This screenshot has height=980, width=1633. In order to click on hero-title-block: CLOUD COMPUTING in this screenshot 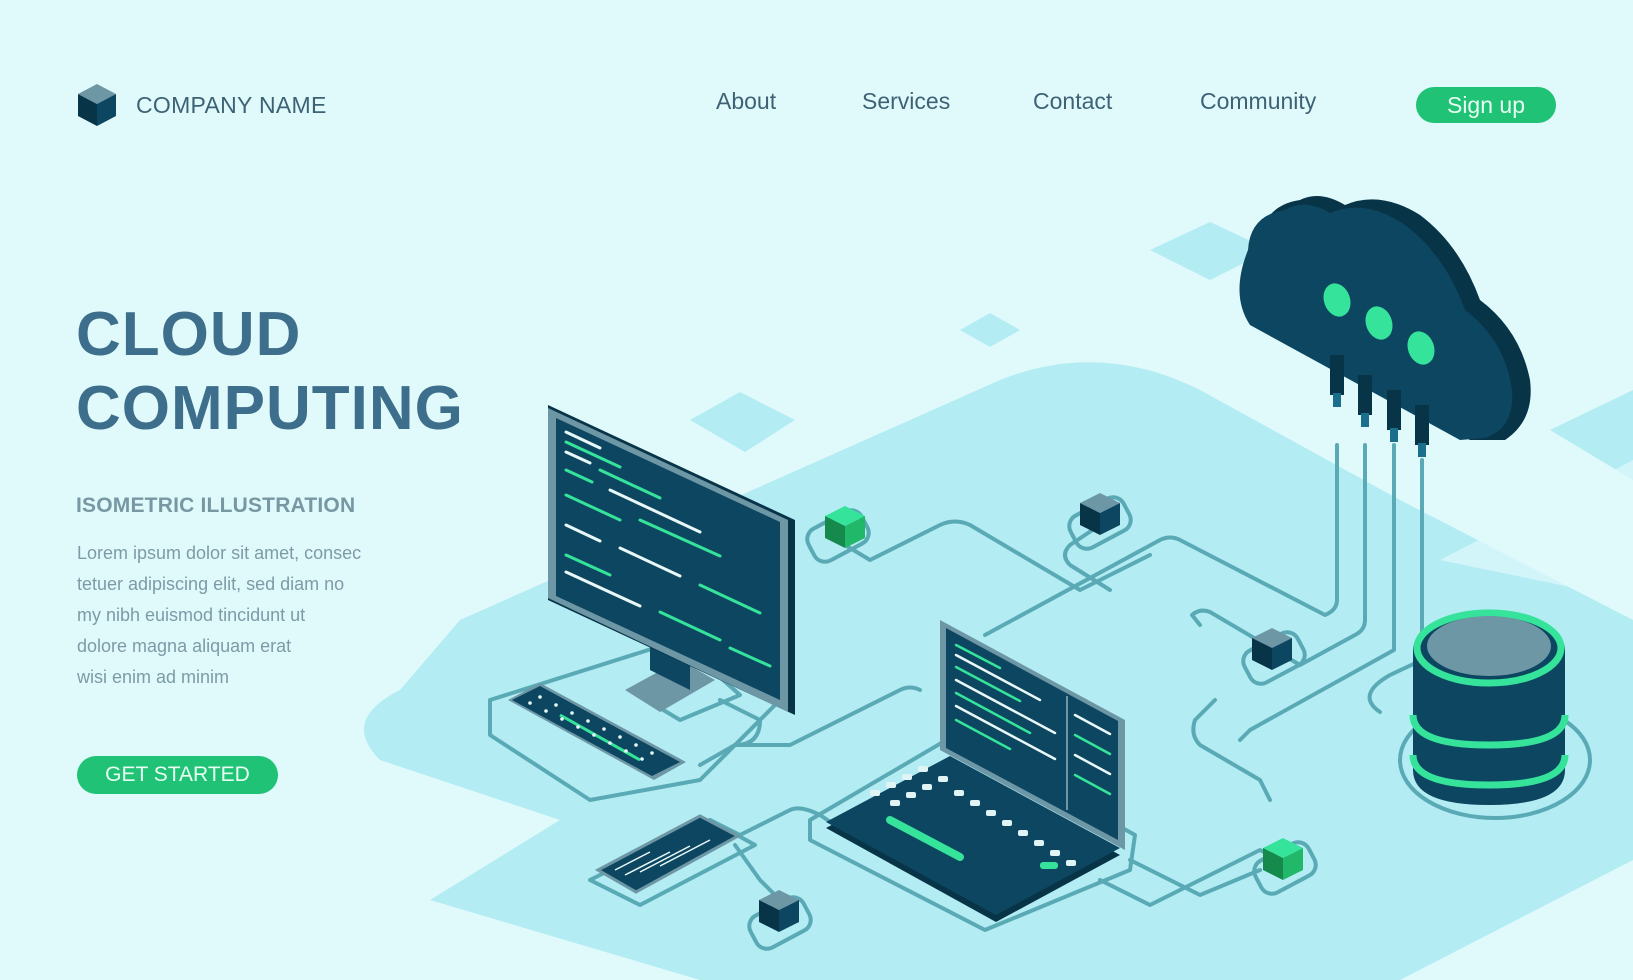, I will do `click(286, 372)`.